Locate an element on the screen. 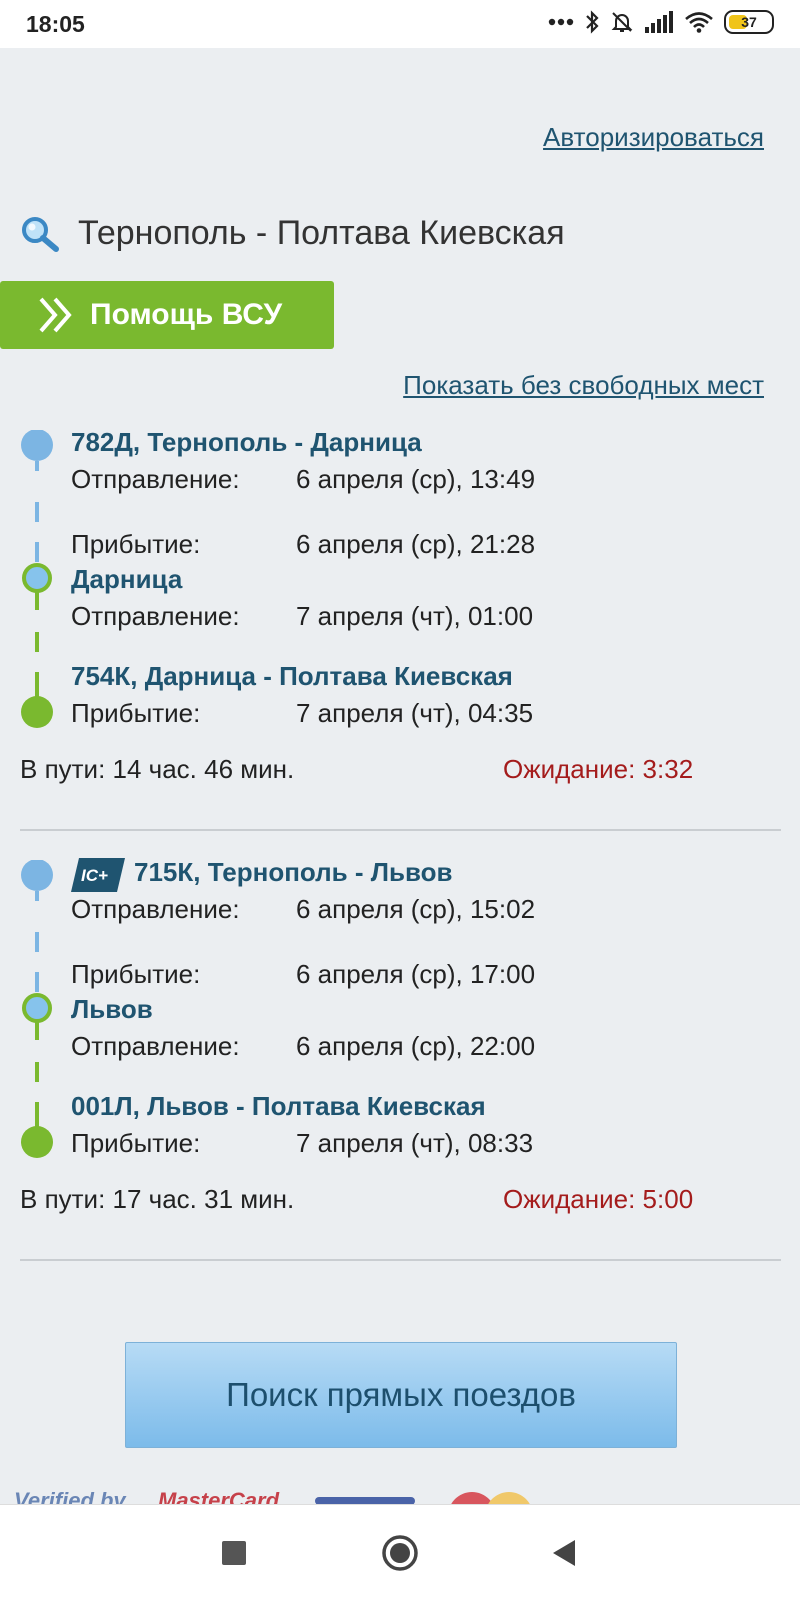  train-name: 001Л, Львов - Полтава Киевская is located at coordinates (278, 1106).